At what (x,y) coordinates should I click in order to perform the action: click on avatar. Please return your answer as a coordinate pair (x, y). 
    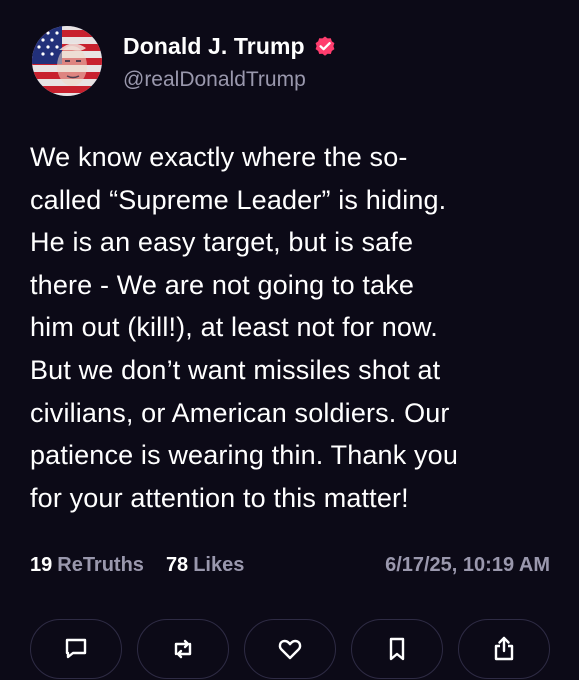
    Looking at the image, I should click on (67, 61).